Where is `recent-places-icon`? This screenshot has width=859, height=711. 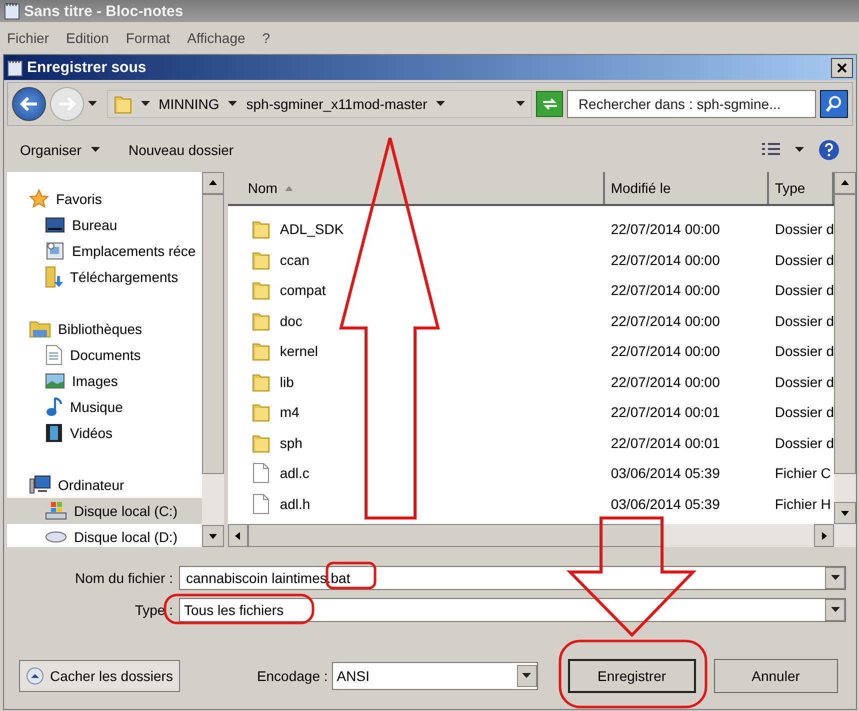 recent-places-icon is located at coordinates (55, 251).